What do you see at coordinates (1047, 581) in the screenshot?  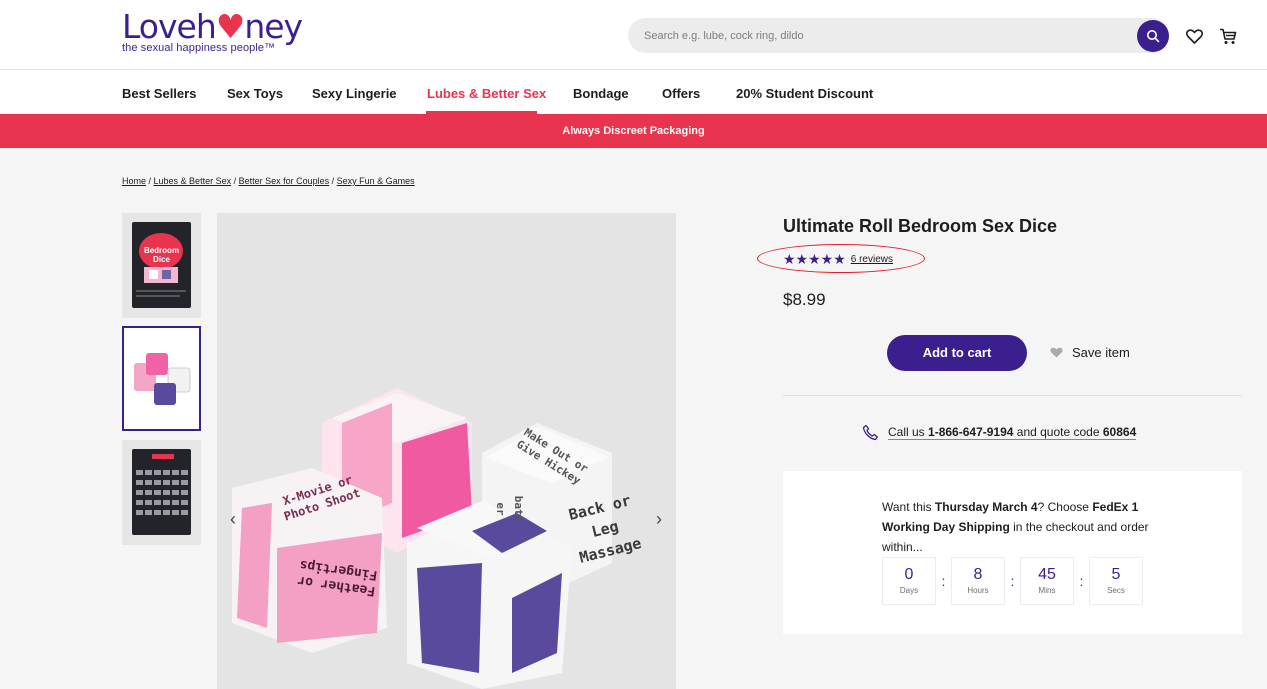 I see `countdown-mins: 45 Mins` at bounding box center [1047, 581].